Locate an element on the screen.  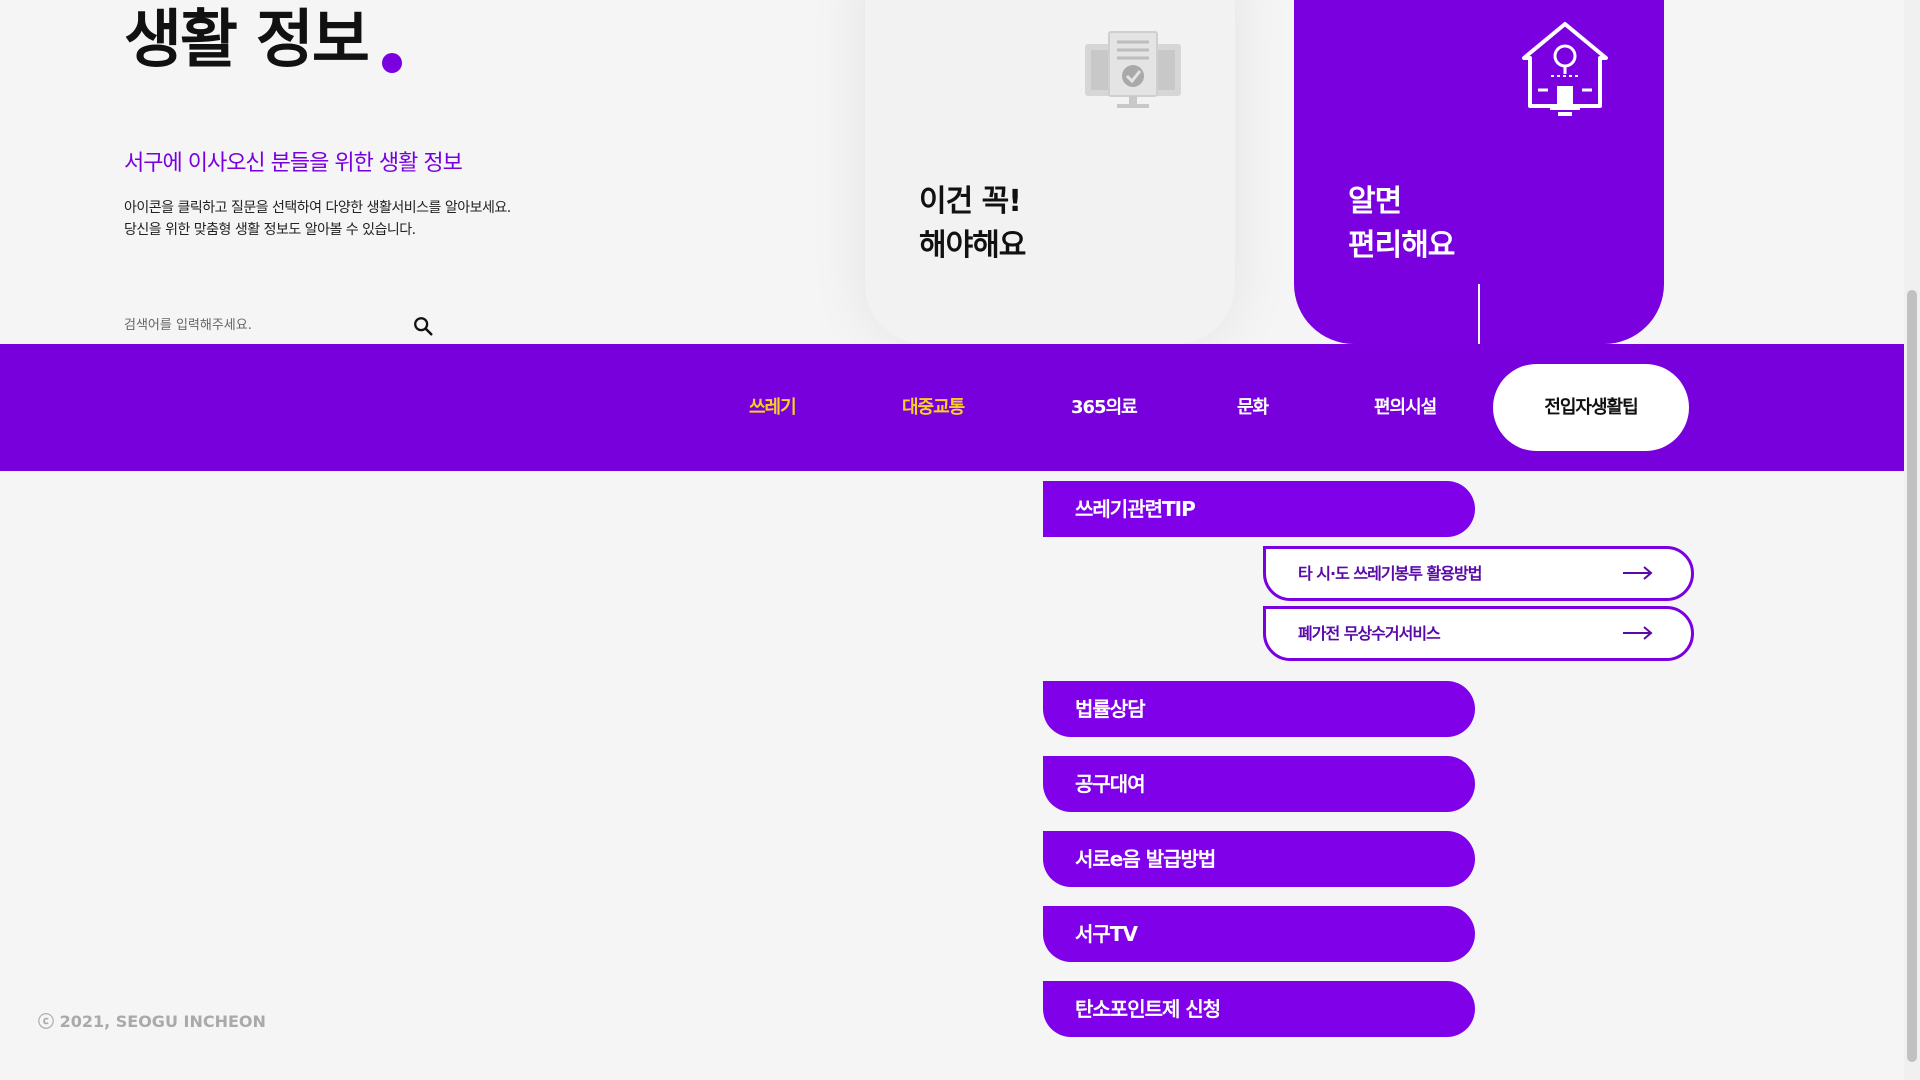
search-icon is located at coordinates (423, 326).